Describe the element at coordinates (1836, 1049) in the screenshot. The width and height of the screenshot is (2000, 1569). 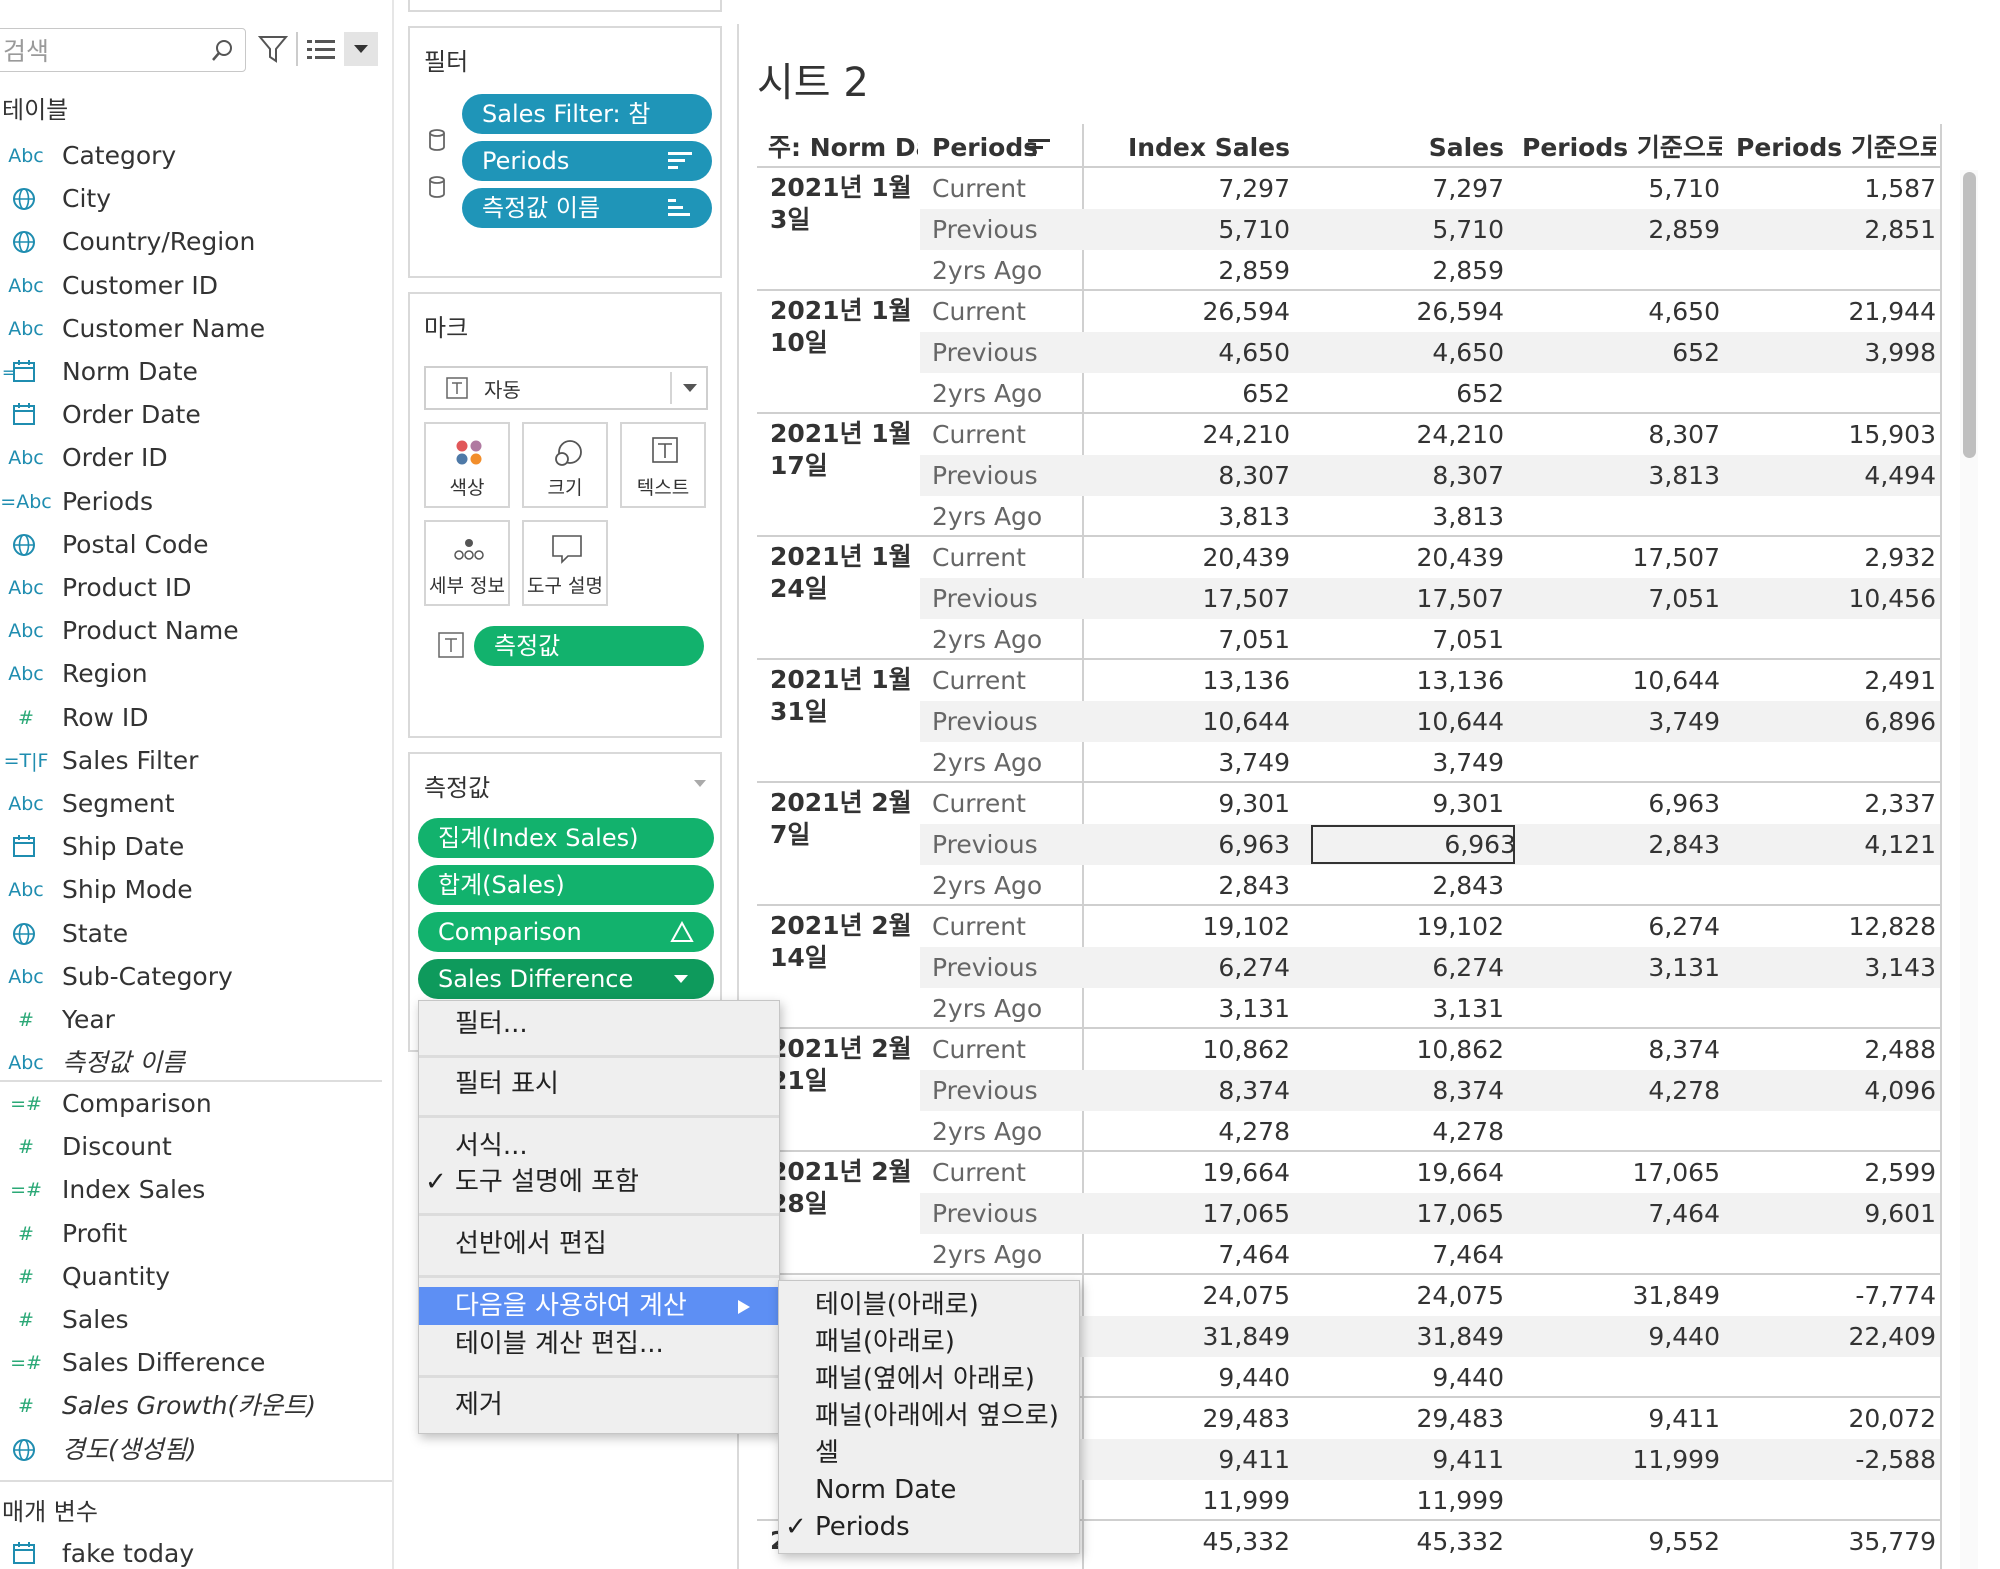
I see `table-cell: 2,488` at that location.